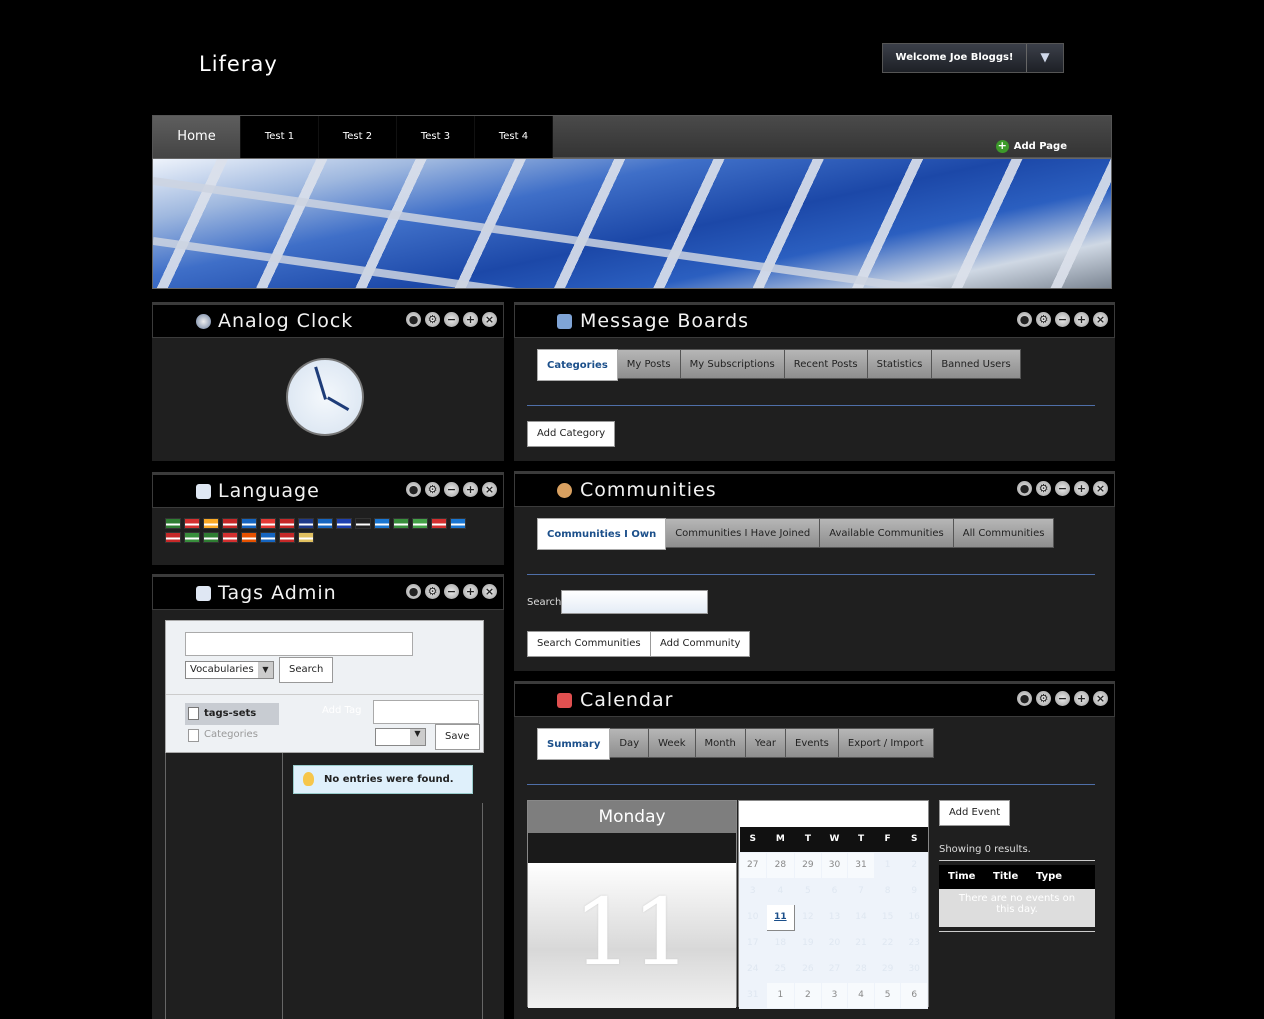 Image resolution: width=1264 pixels, height=1019 pixels. I want to click on tab-events: Events, so click(812, 743).